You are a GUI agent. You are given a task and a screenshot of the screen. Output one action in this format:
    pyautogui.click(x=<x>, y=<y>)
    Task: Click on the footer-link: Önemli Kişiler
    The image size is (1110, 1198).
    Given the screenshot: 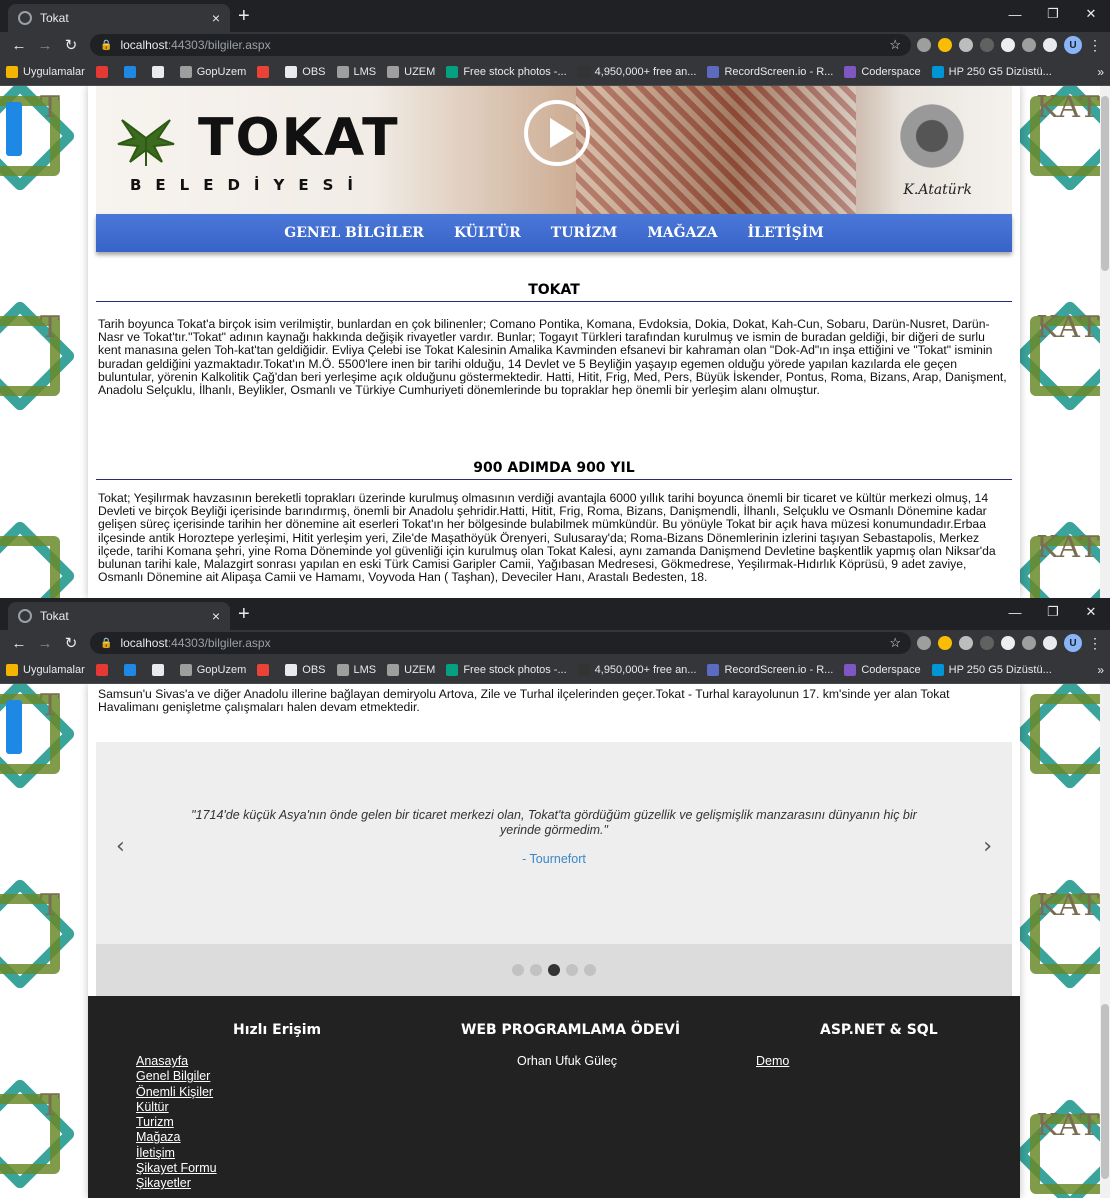 What is the action you would take?
    pyautogui.click(x=176, y=1092)
    